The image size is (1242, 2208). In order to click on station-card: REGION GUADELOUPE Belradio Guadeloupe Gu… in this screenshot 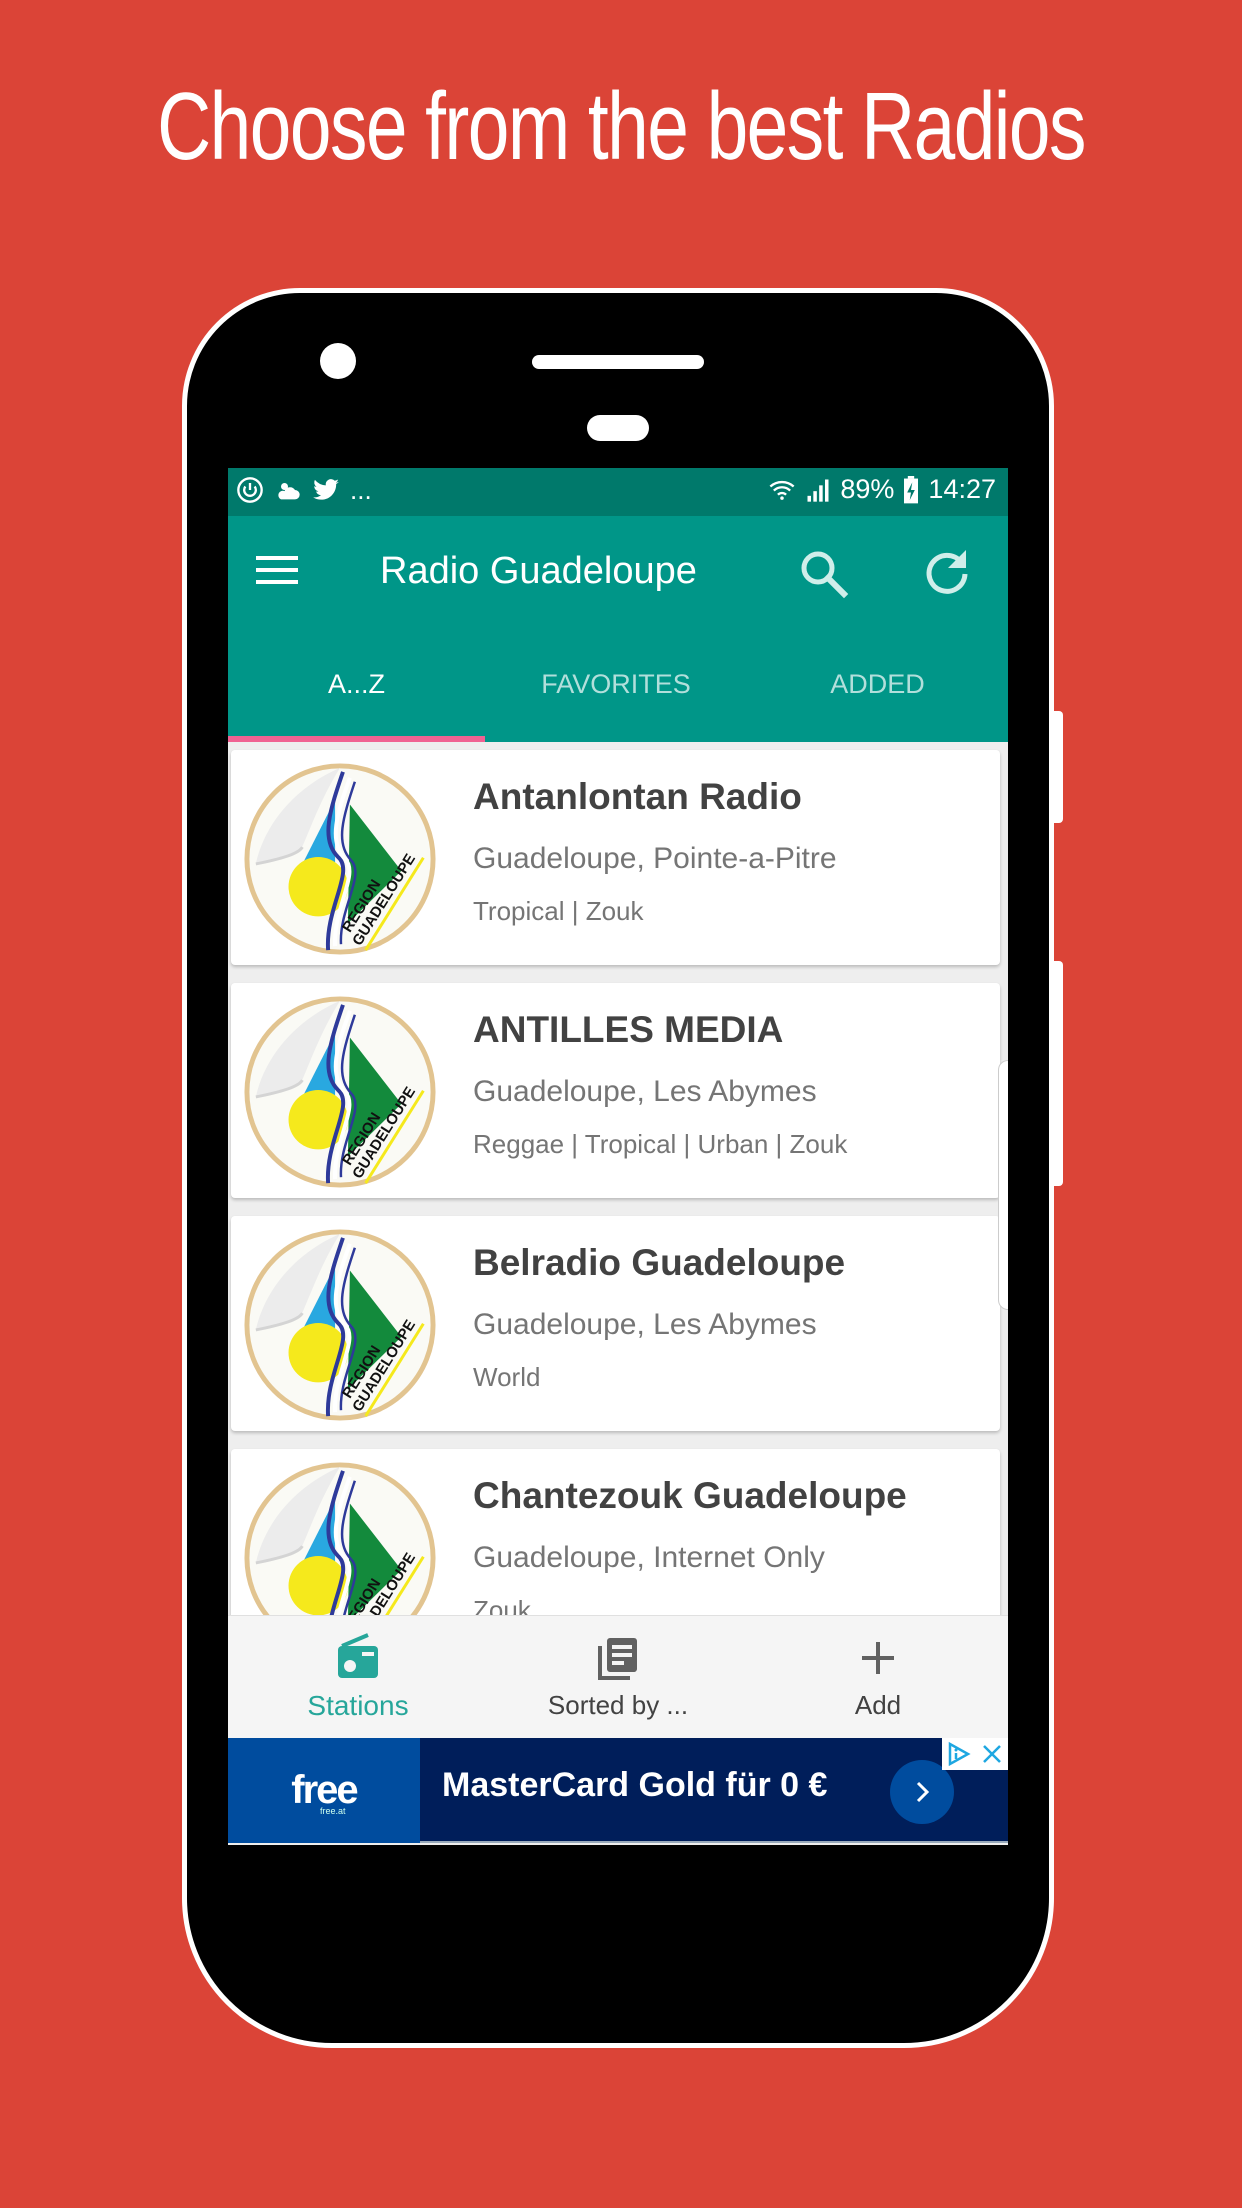, I will do `click(615, 1323)`.